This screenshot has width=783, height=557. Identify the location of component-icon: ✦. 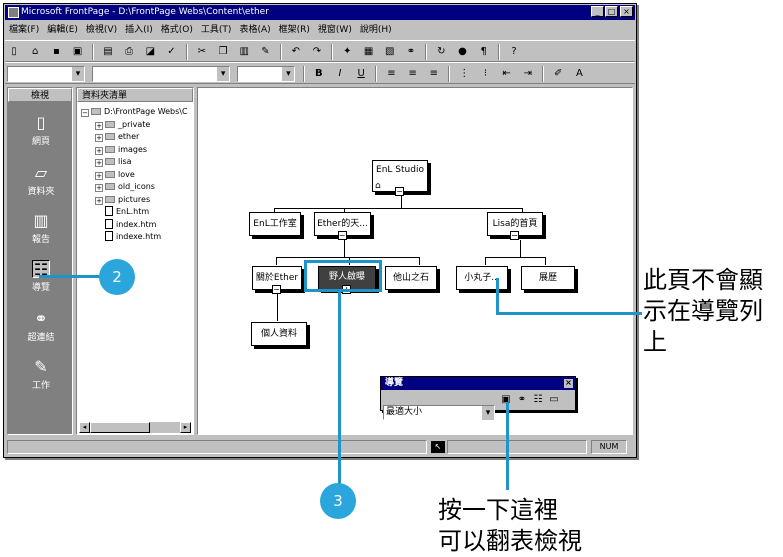
(347, 51).